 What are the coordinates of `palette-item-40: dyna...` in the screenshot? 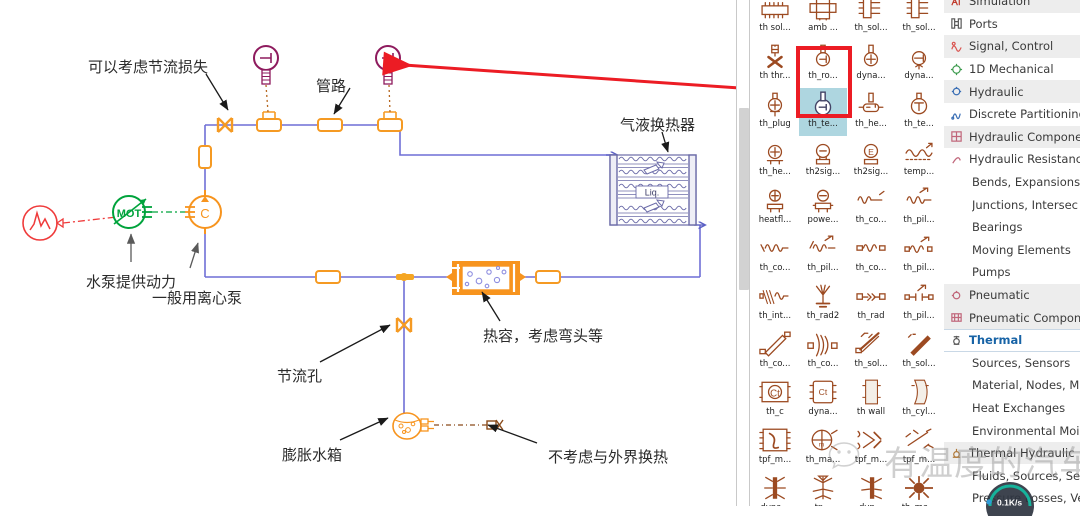 It's located at (775, 489).